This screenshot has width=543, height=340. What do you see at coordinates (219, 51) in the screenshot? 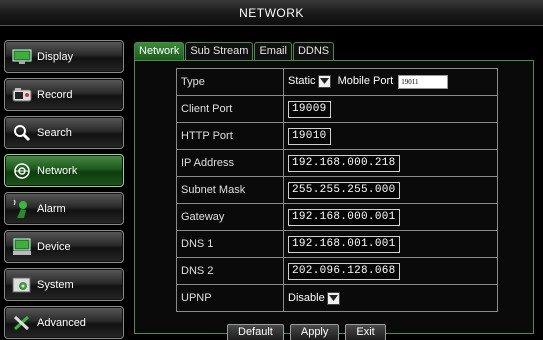
I see `tab-sub-stream: Sub Stream` at bounding box center [219, 51].